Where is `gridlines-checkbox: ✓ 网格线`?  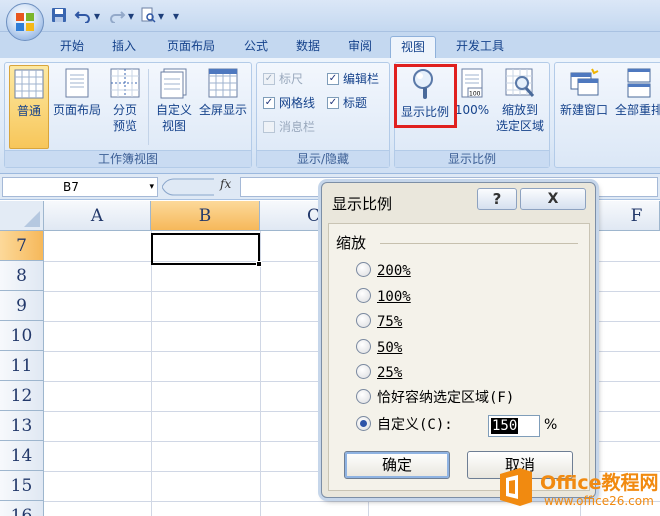 gridlines-checkbox: ✓ 网格线 is located at coordinates (289, 103).